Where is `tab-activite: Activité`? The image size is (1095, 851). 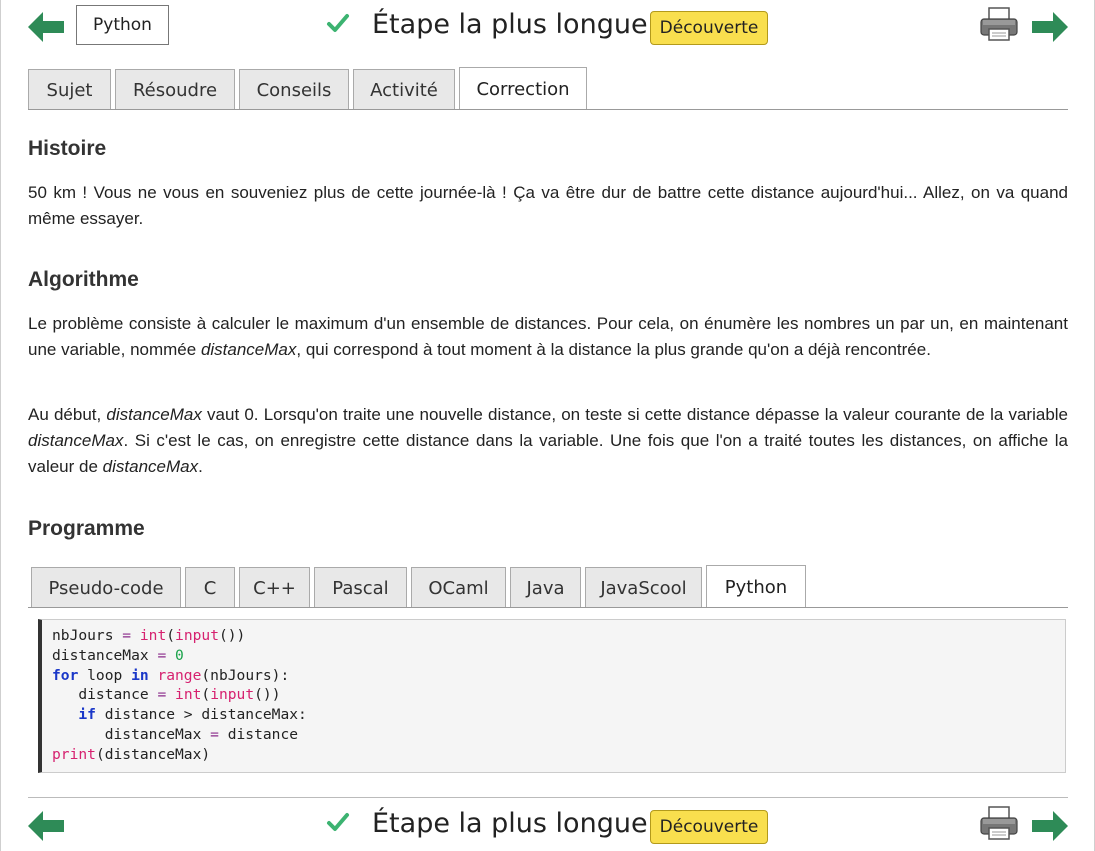
tab-activite: Activité is located at coordinates (404, 89).